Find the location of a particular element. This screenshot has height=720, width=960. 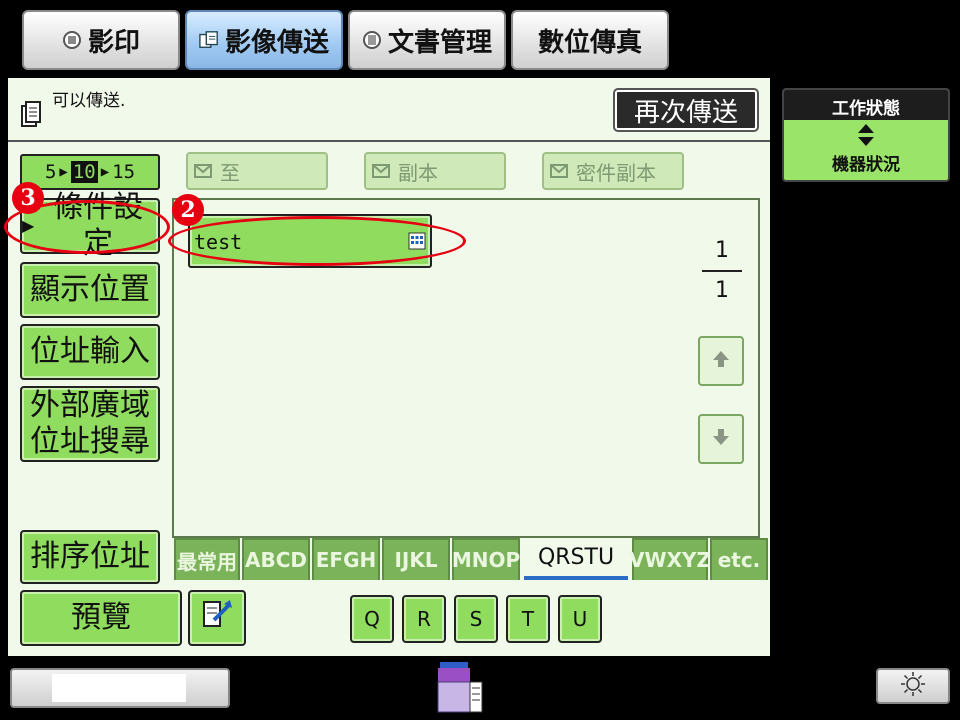

status-toggle-icon is located at coordinates (866, 135).